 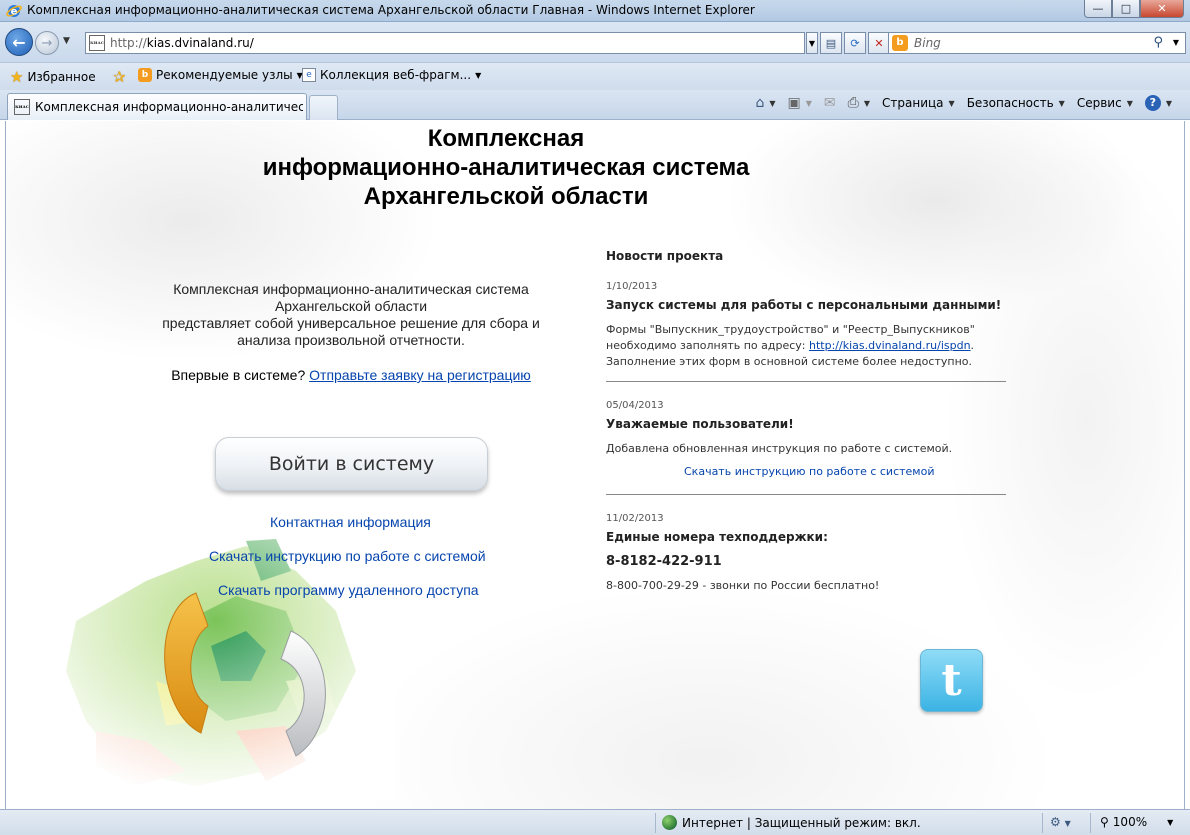 What do you see at coordinates (806, 494) in the screenshot?
I see `news-divider` at bounding box center [806, 494].